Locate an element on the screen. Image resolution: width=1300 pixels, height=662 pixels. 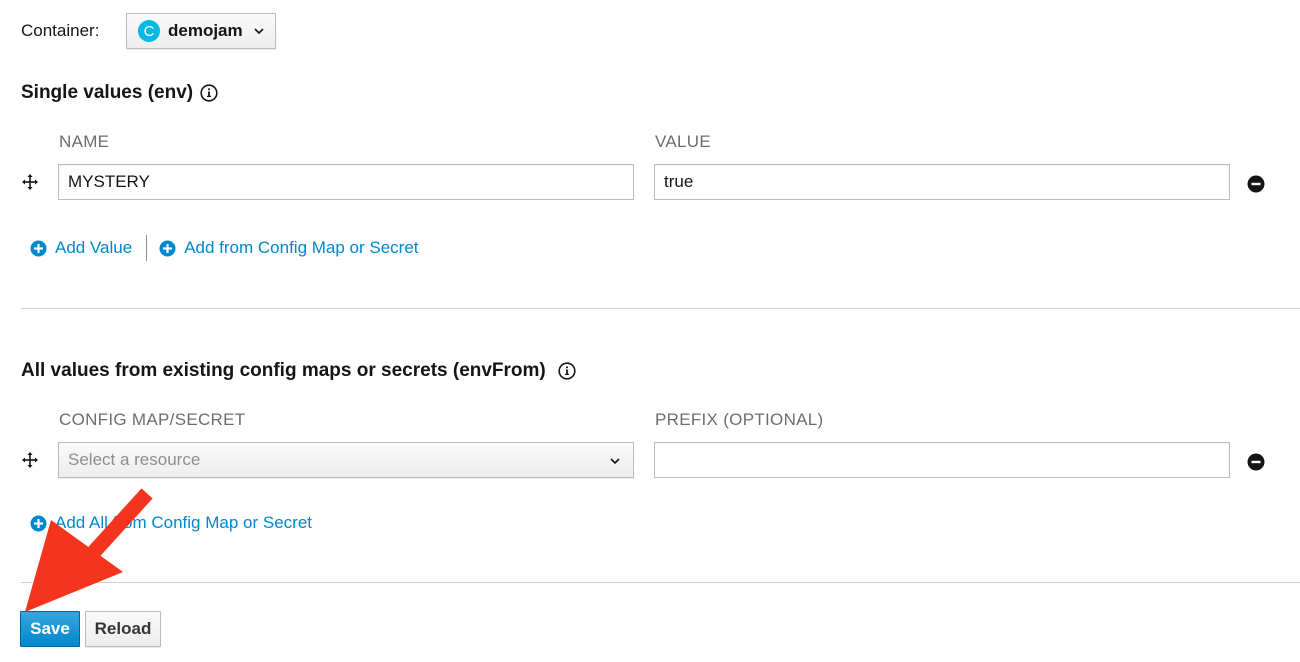
add-from-config-map-link: Add from Config Map or Secret is located at coordinates (289, 248).